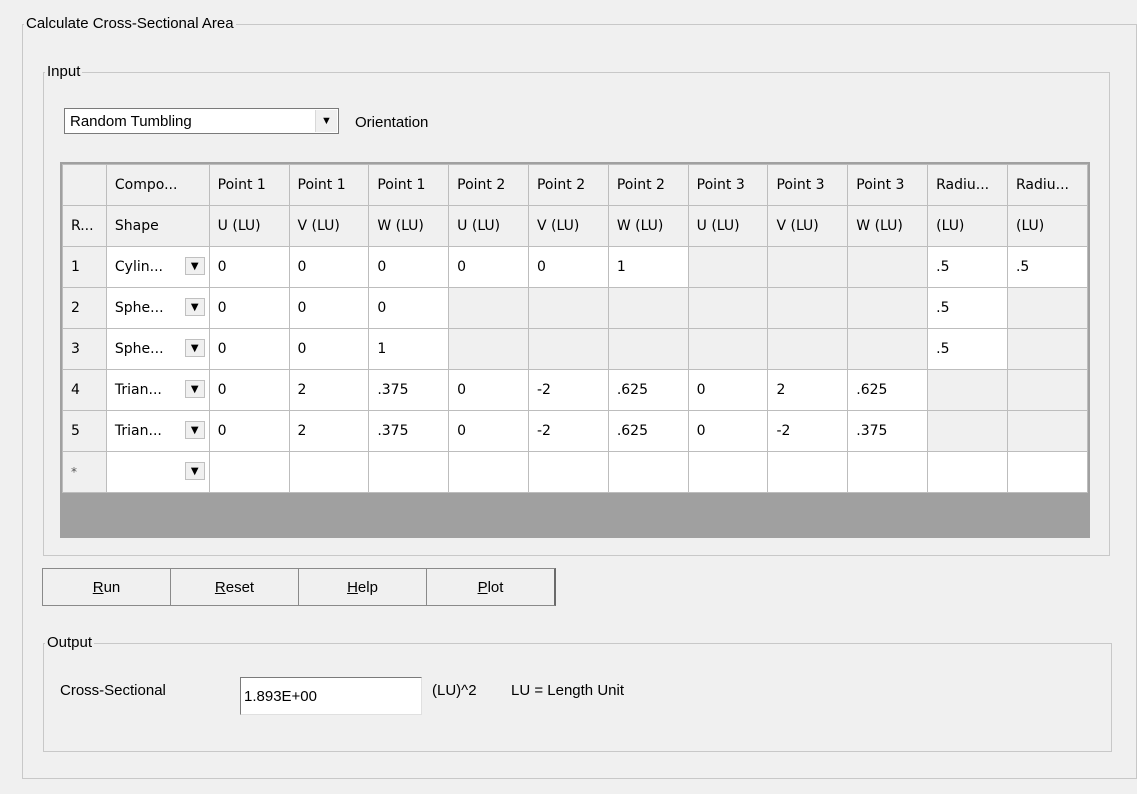  I want to click on row-header: 1, so click(84, 267).